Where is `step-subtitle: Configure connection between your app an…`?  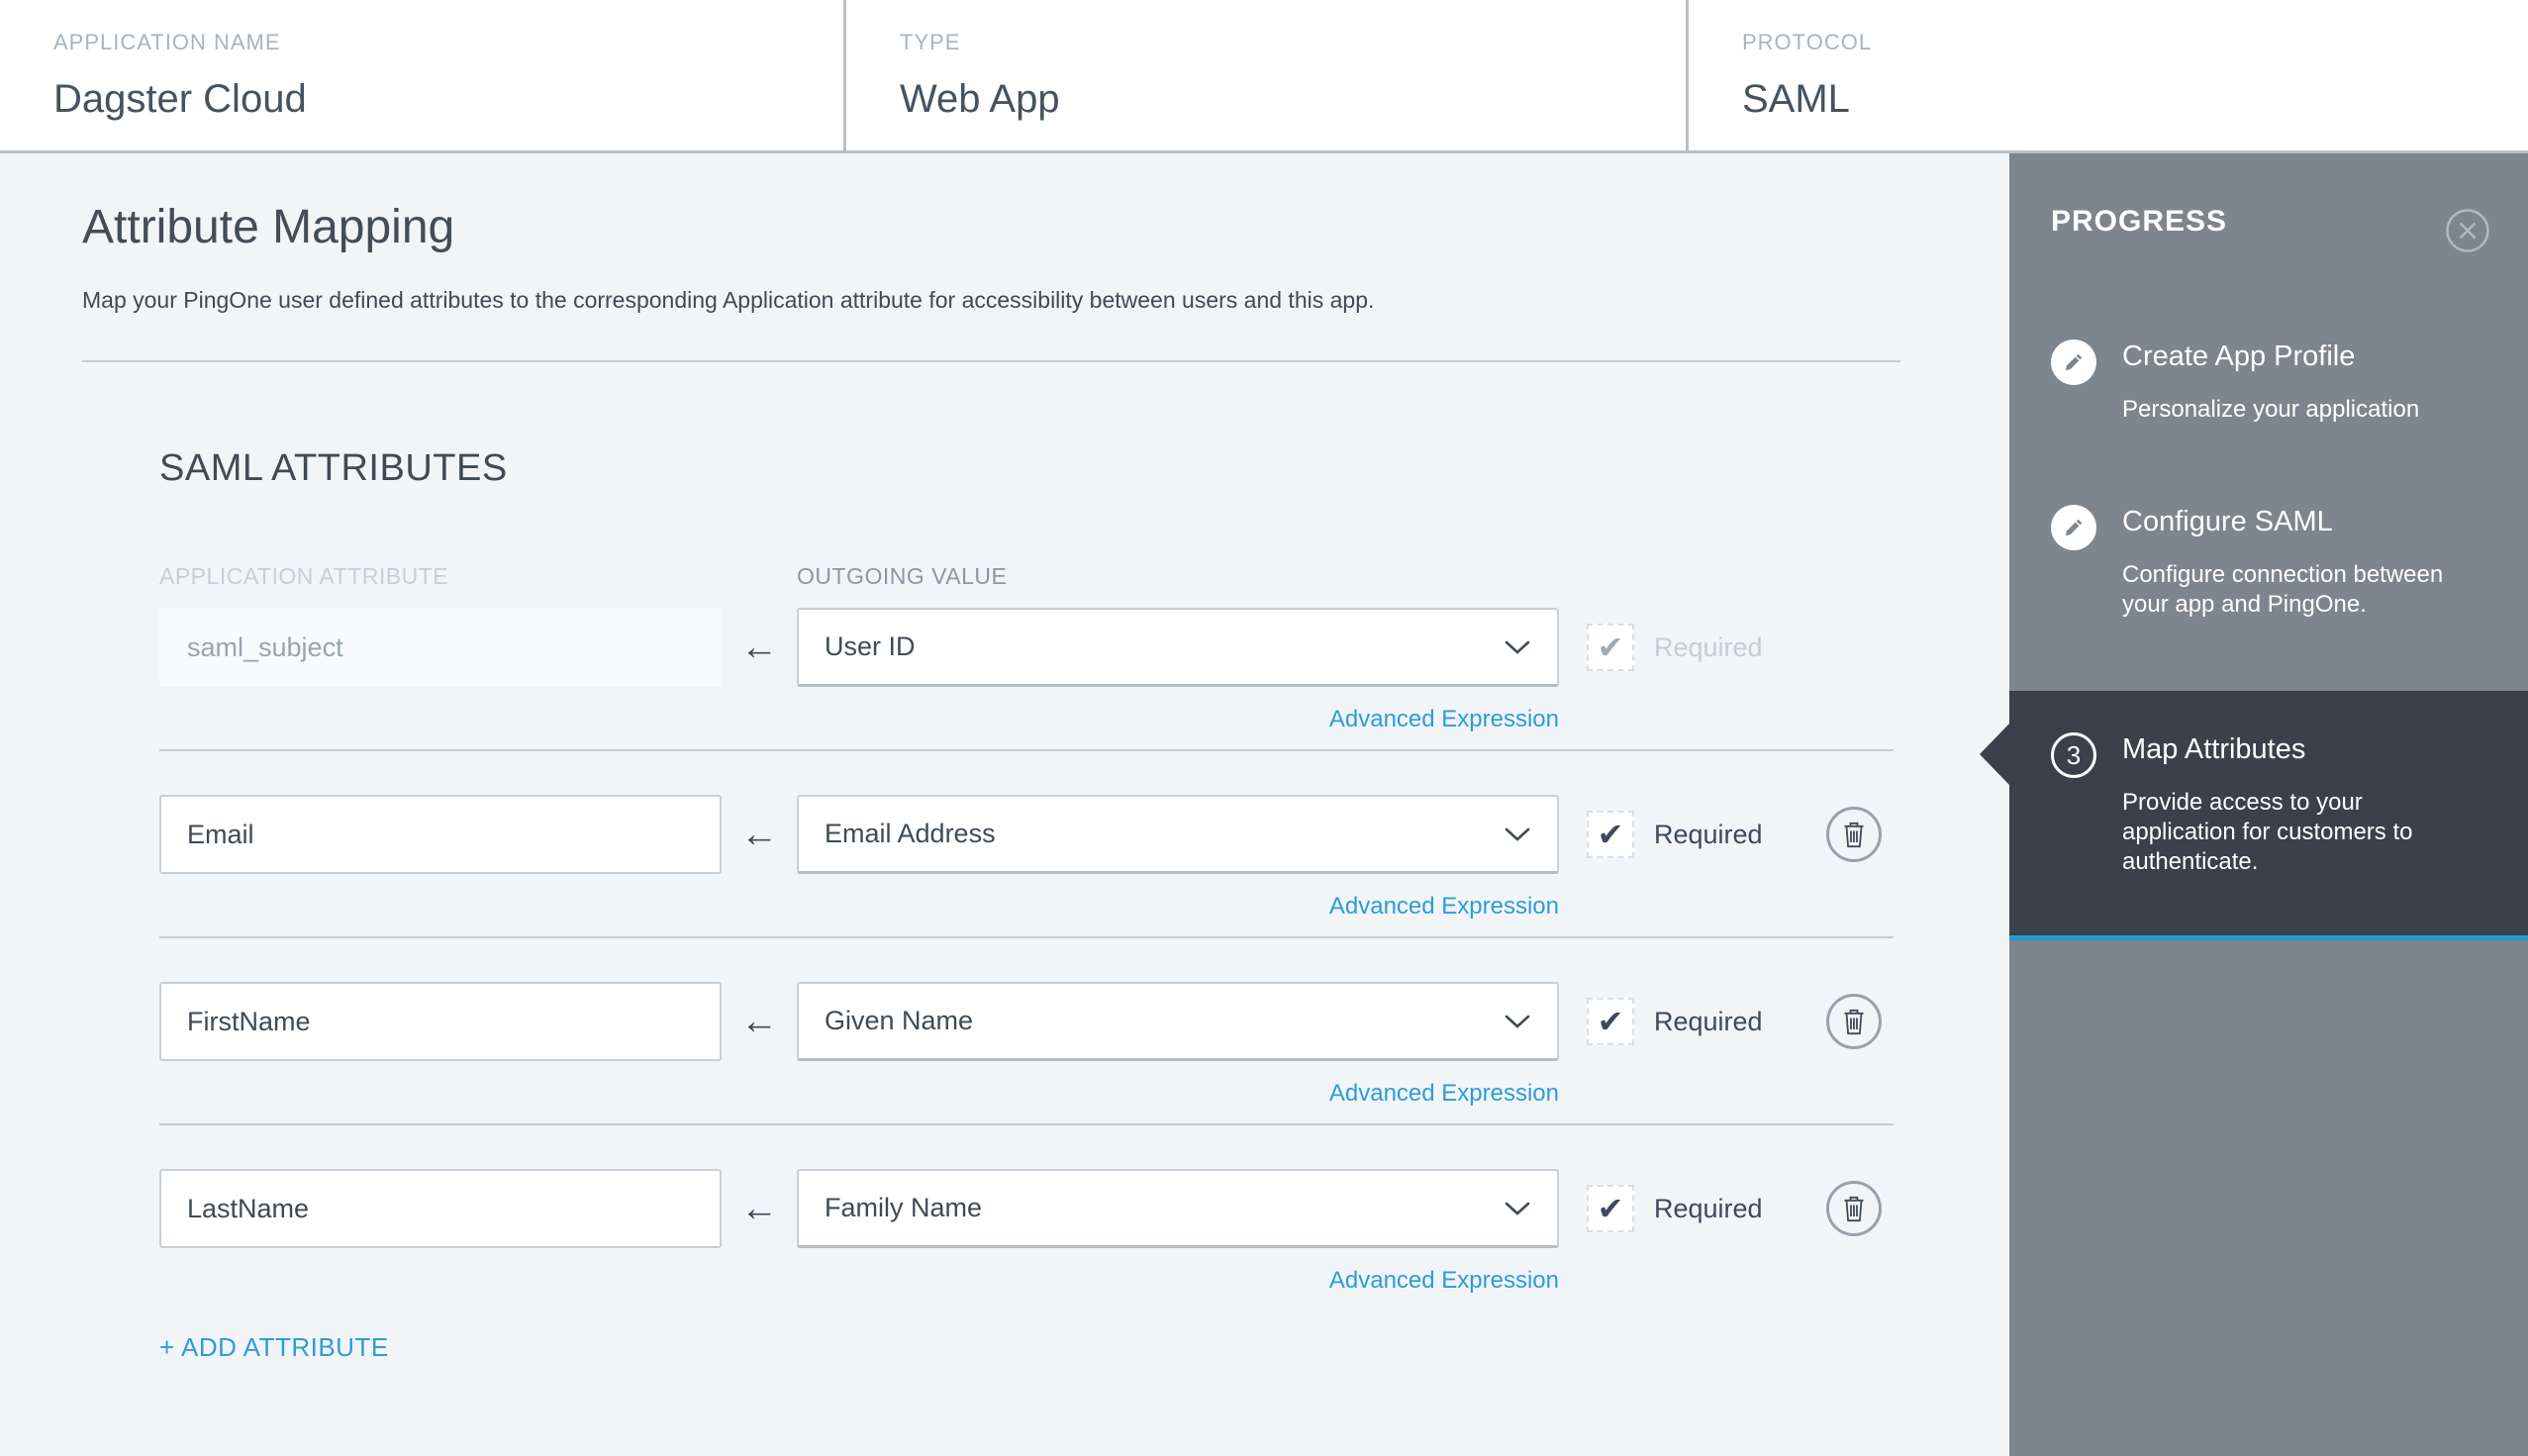
step-subtitle: Configure connection between your app an… is located at coordinates (2283, 589).